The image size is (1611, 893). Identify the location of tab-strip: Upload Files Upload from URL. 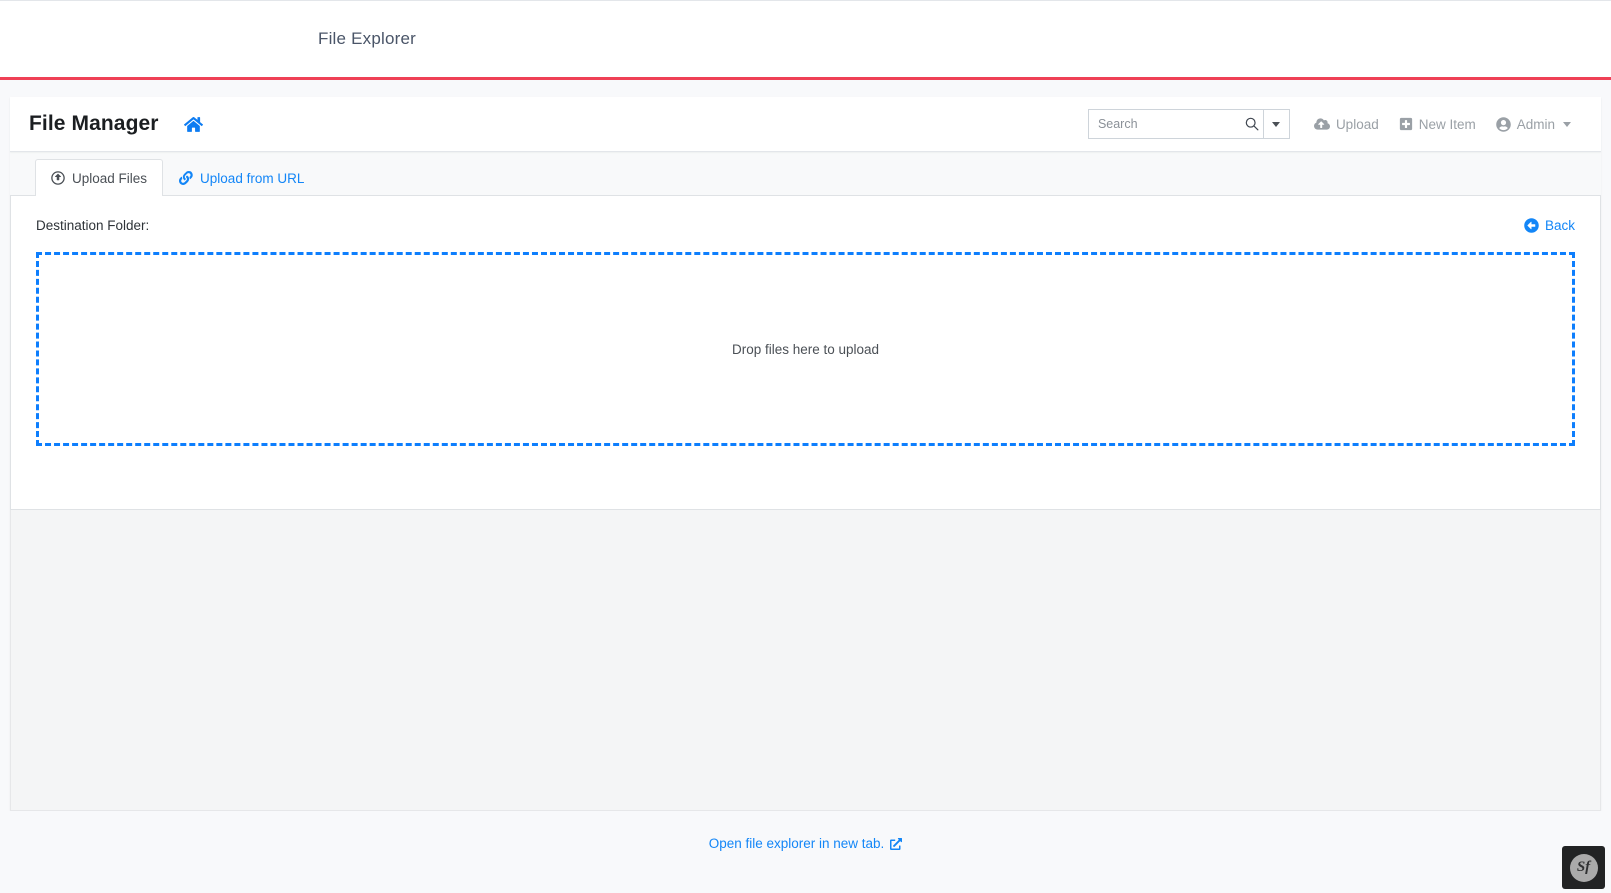
(805, 174).